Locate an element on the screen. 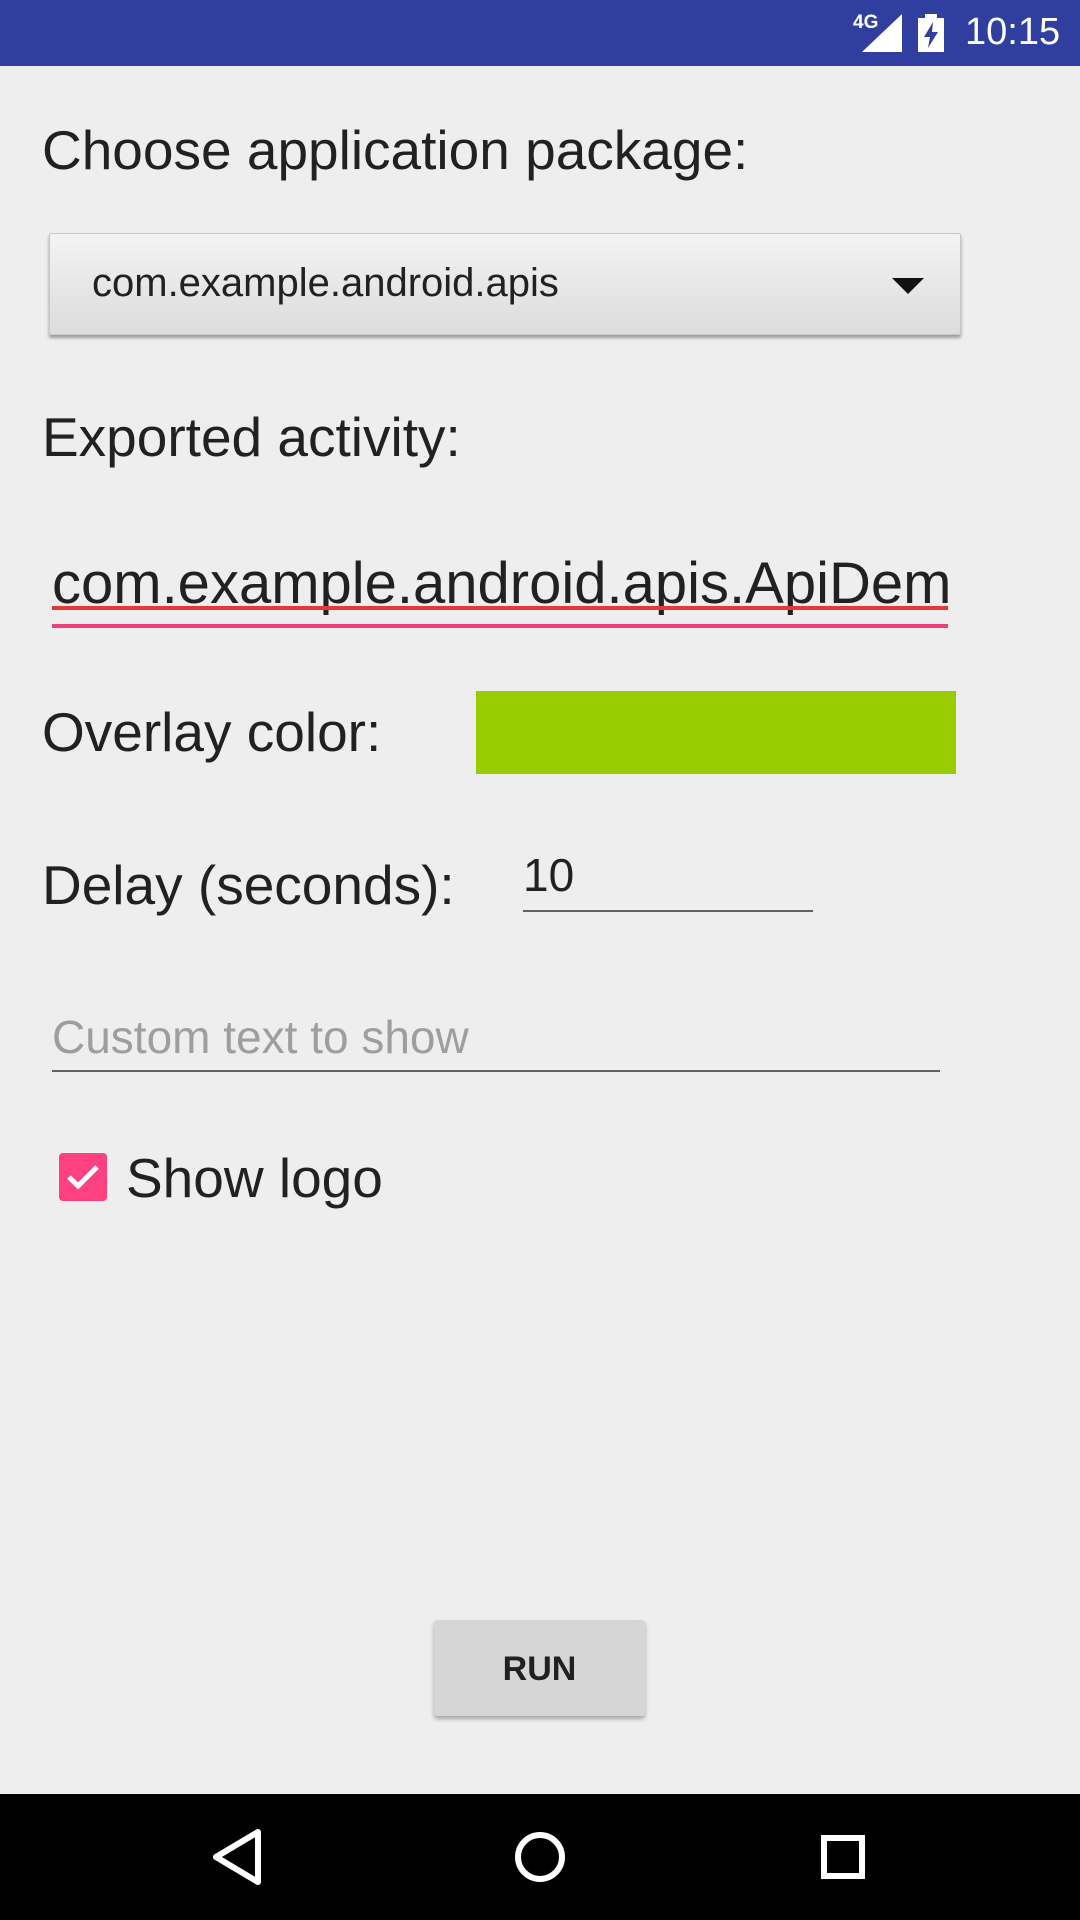 The height and width of the screenshot is (1920, 1080). run-button-label: RUN is located at coordinates (539, 1669).